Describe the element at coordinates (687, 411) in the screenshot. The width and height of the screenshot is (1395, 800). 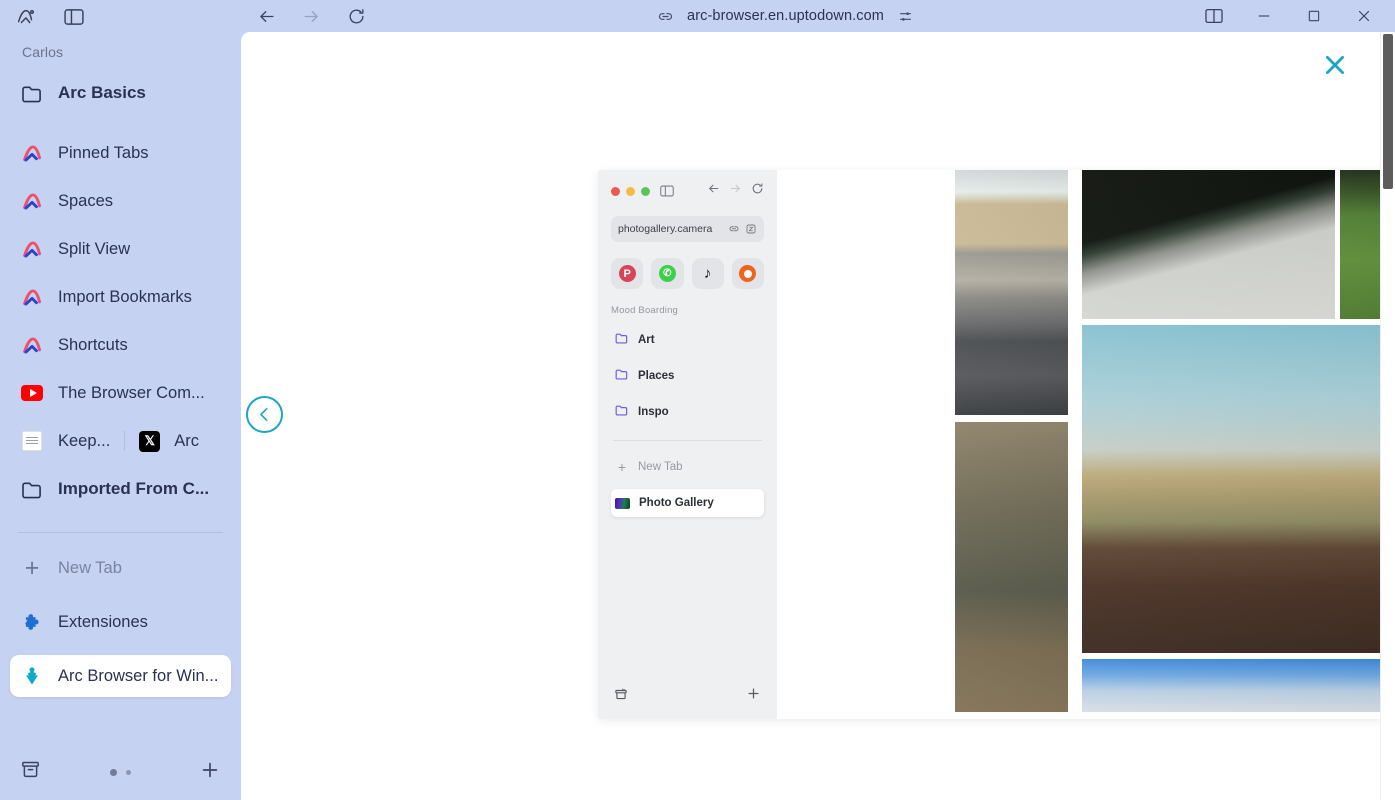
I see `mock-folder-inspo: Inspo` at that location.